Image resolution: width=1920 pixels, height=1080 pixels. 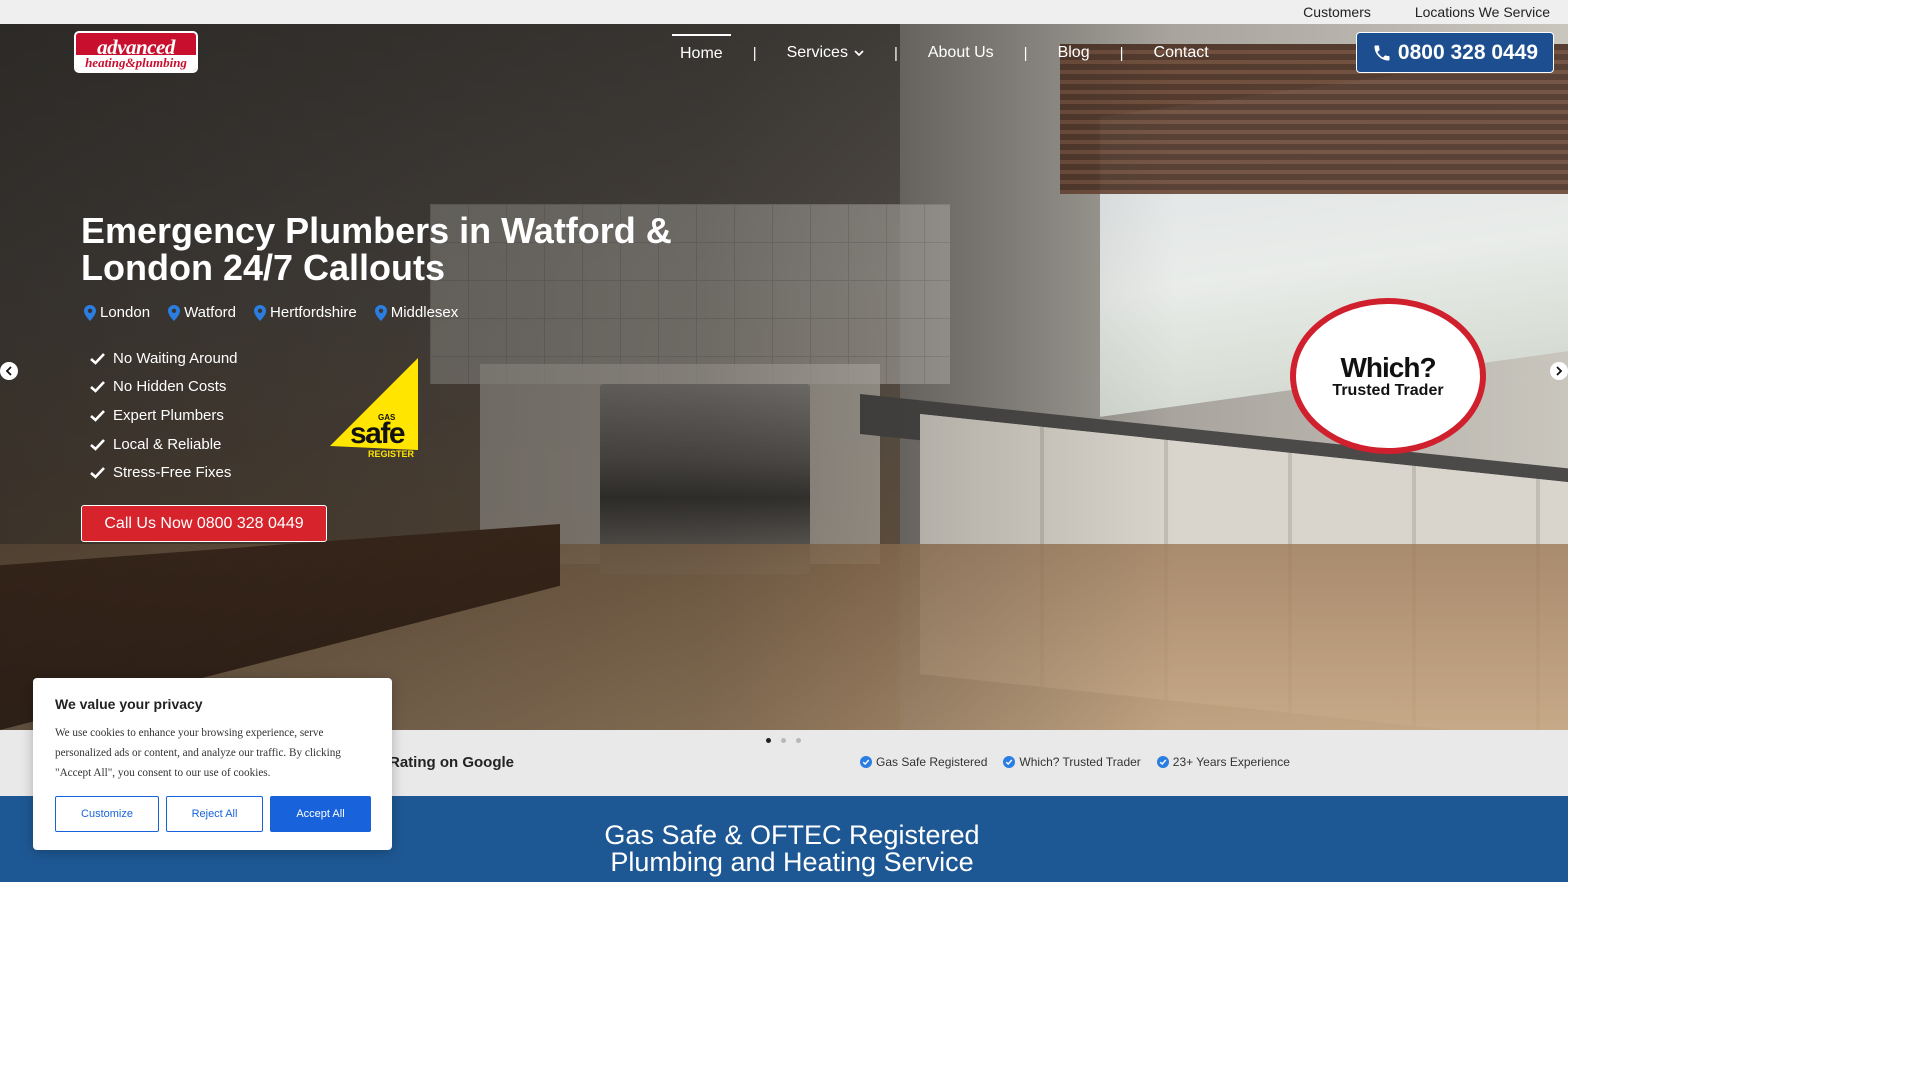 I want to click on location-item: Middlesex, so click(x=416, y=312).